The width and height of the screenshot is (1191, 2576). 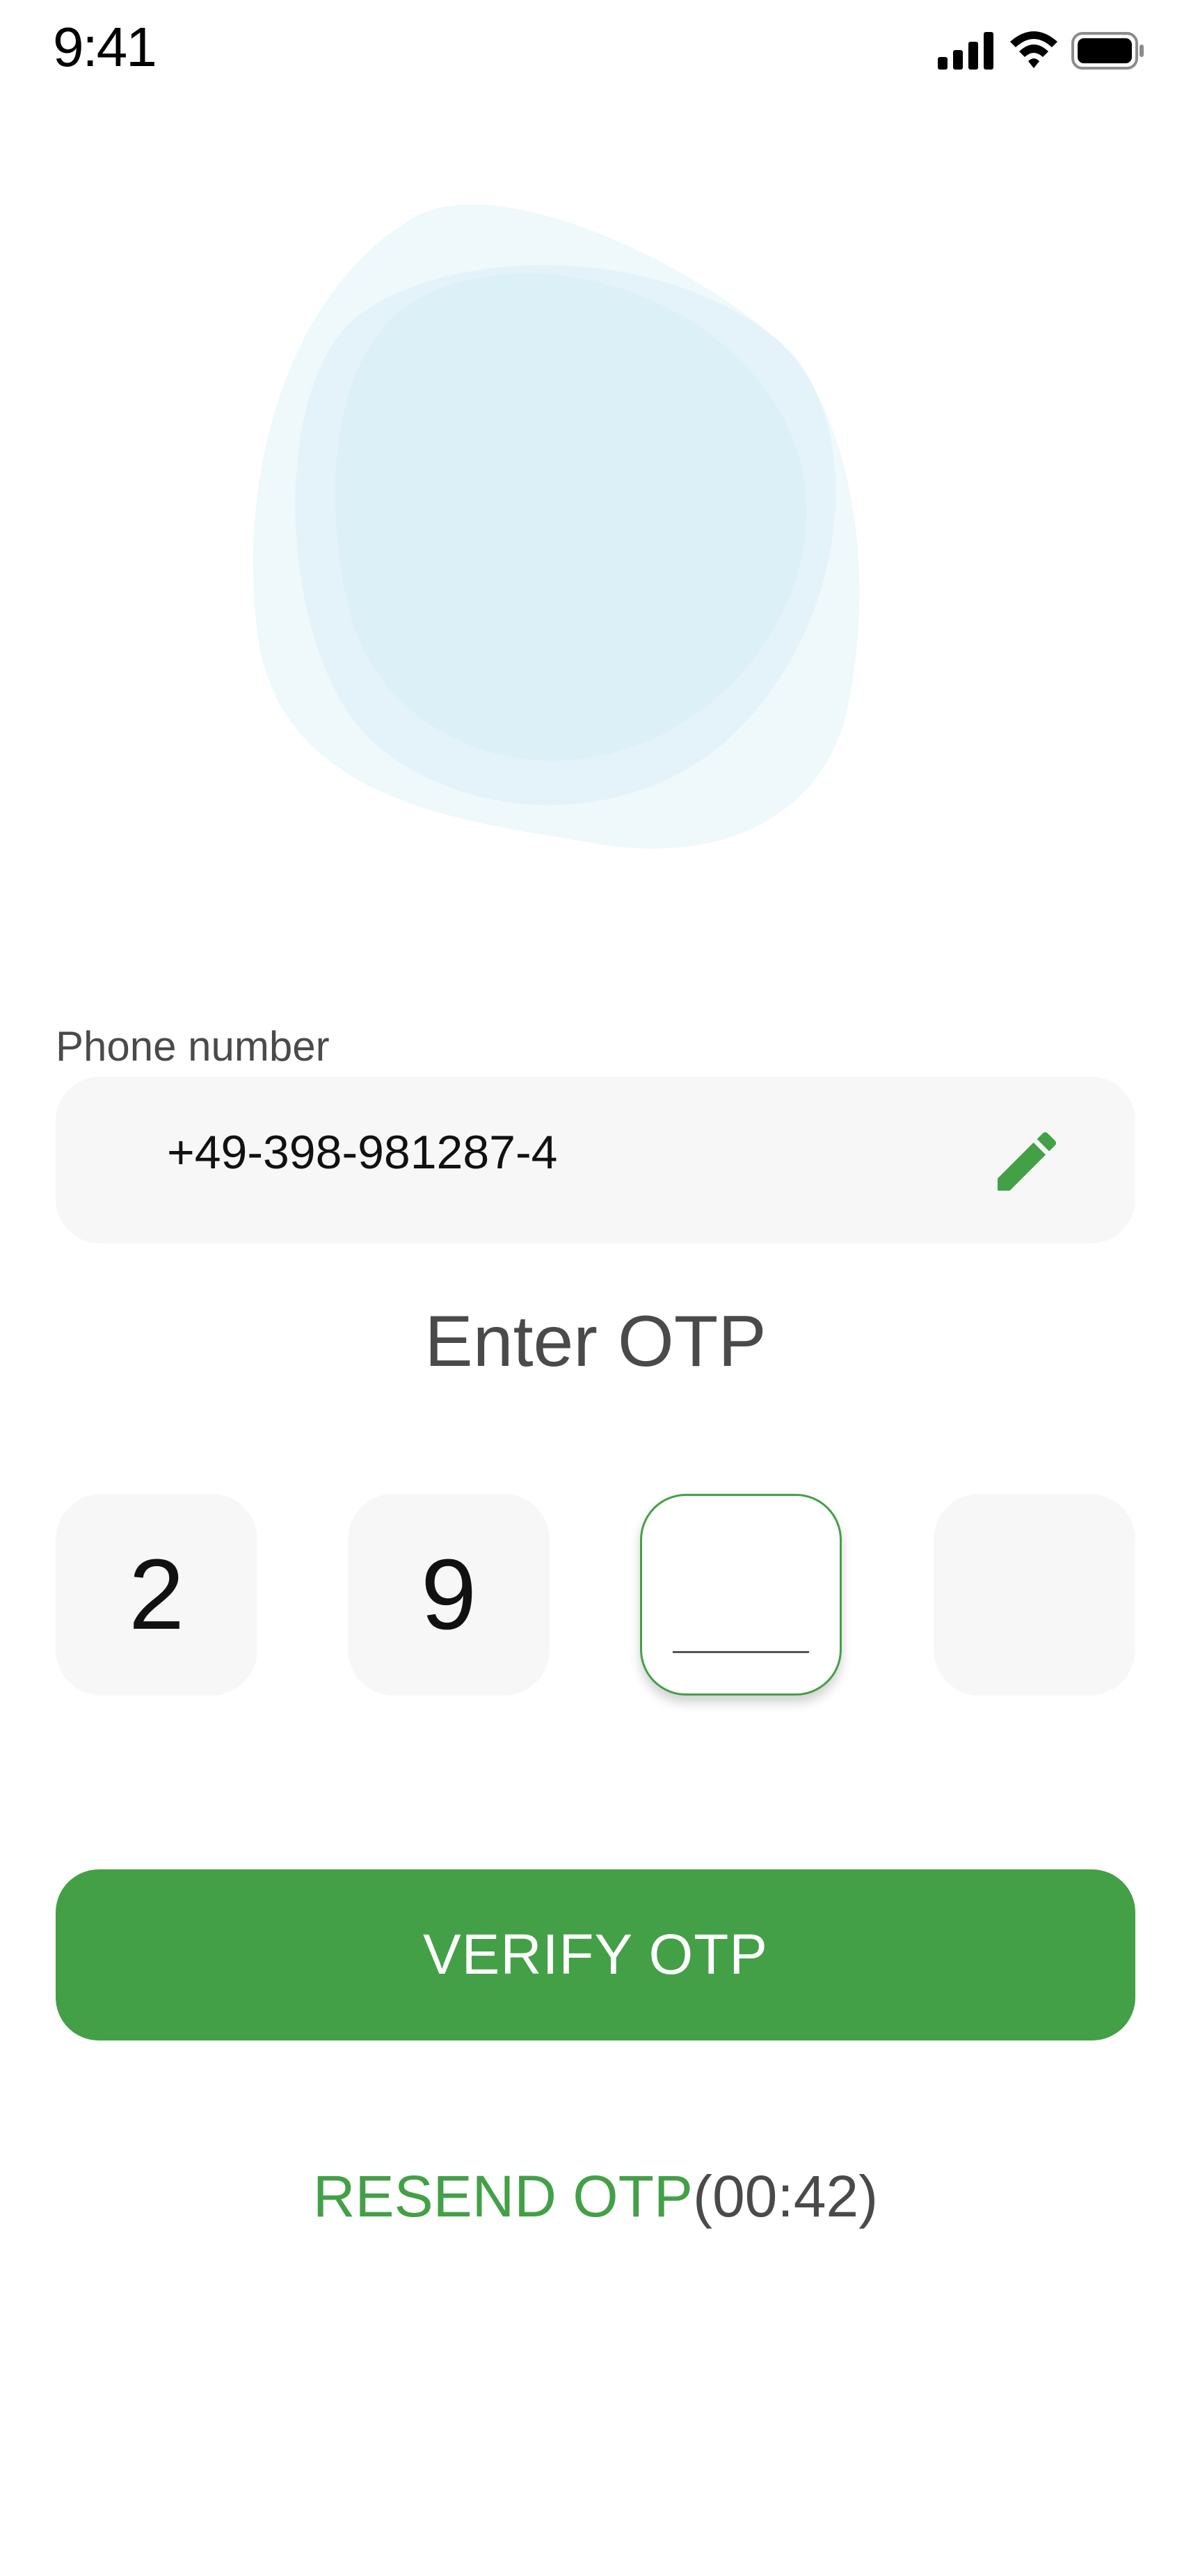 What do you see at coordinates (503, 2196) in the screenshot?
I see `resend-otp-link: RESEND OTP` at bounding box center [503, 2196].